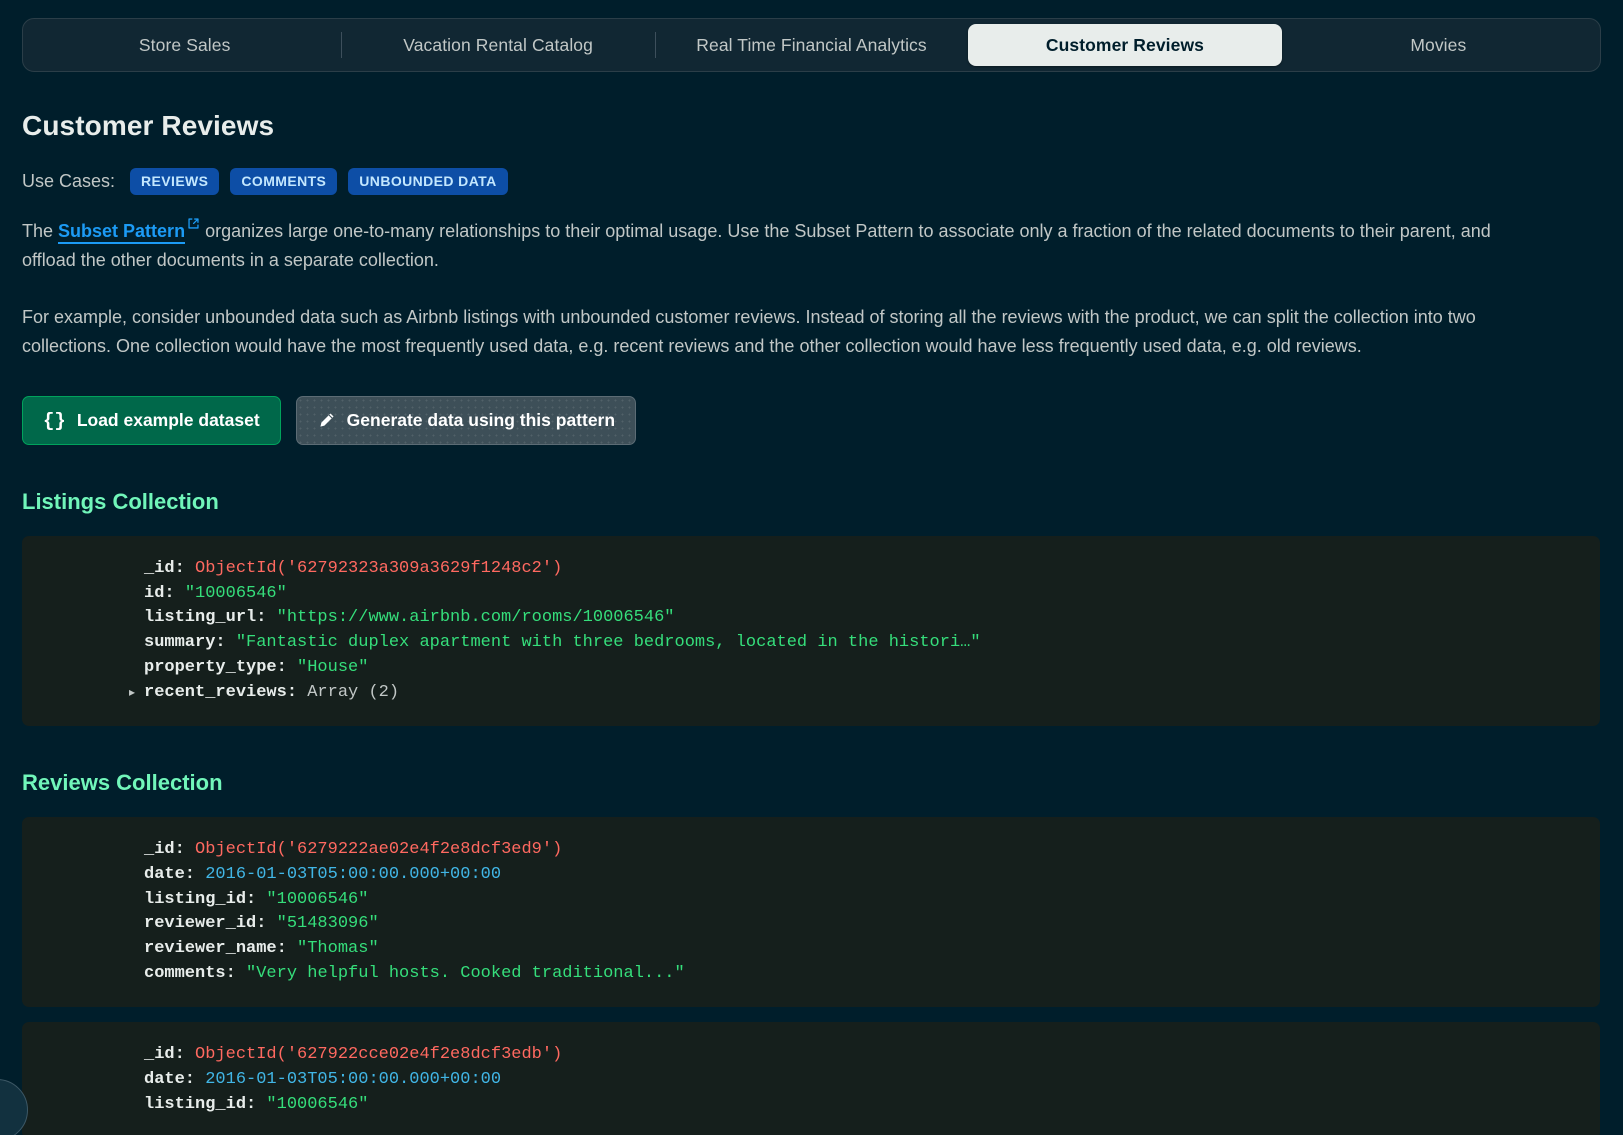  Describe the element at coordinates (811, 693) in the screenshot. I see `code-line: ▸ recent_reviews: Array (2)` at that location.